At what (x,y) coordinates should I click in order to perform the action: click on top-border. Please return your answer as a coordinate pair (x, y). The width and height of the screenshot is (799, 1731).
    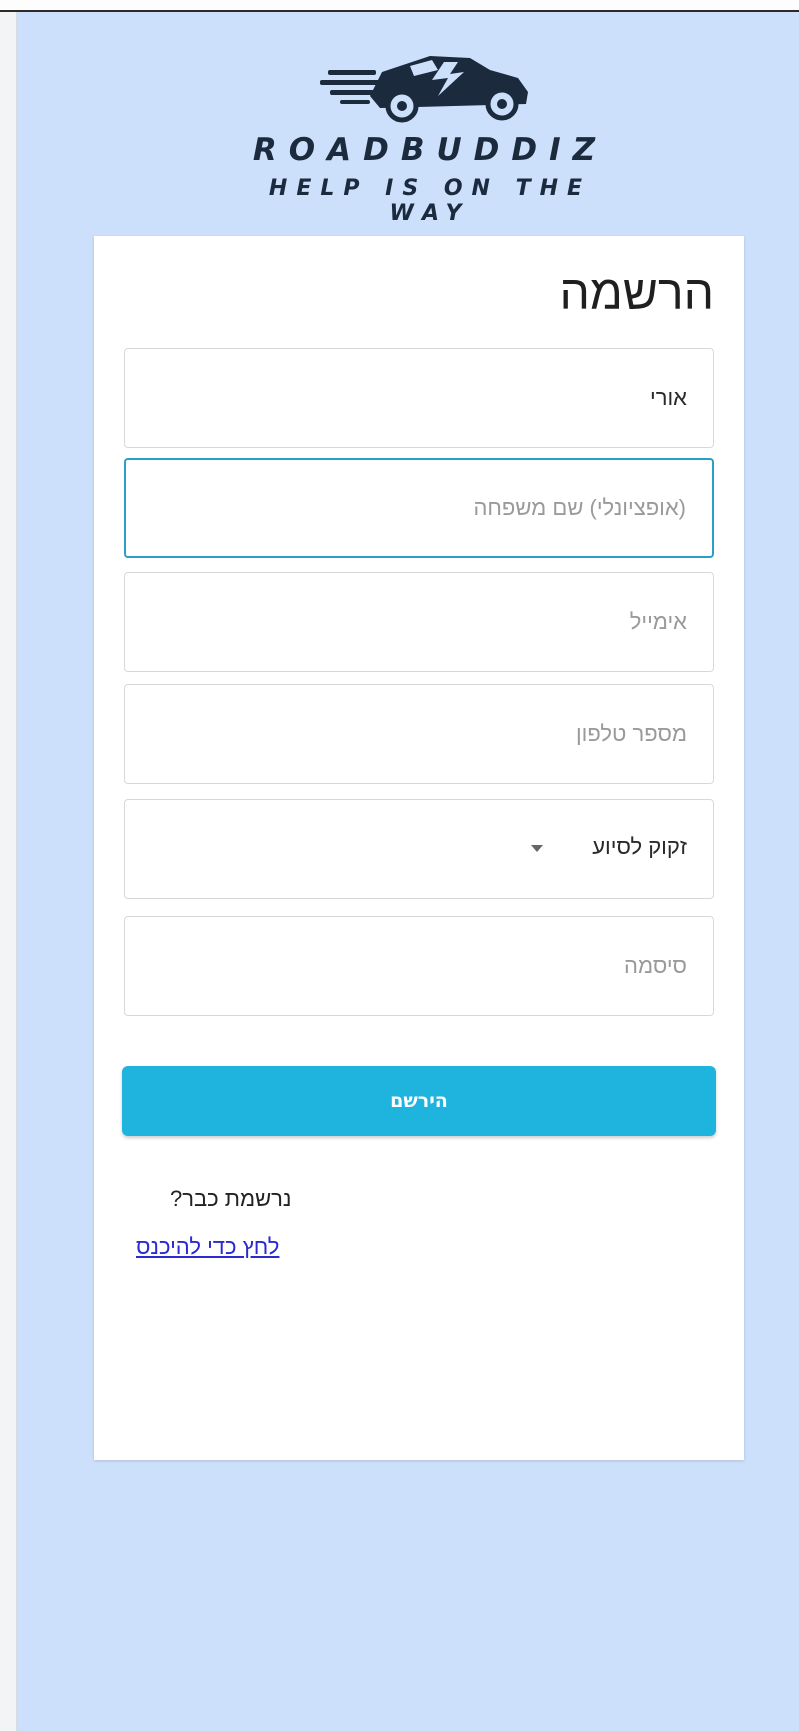
    Looking at the image, I should click on (399, 6).